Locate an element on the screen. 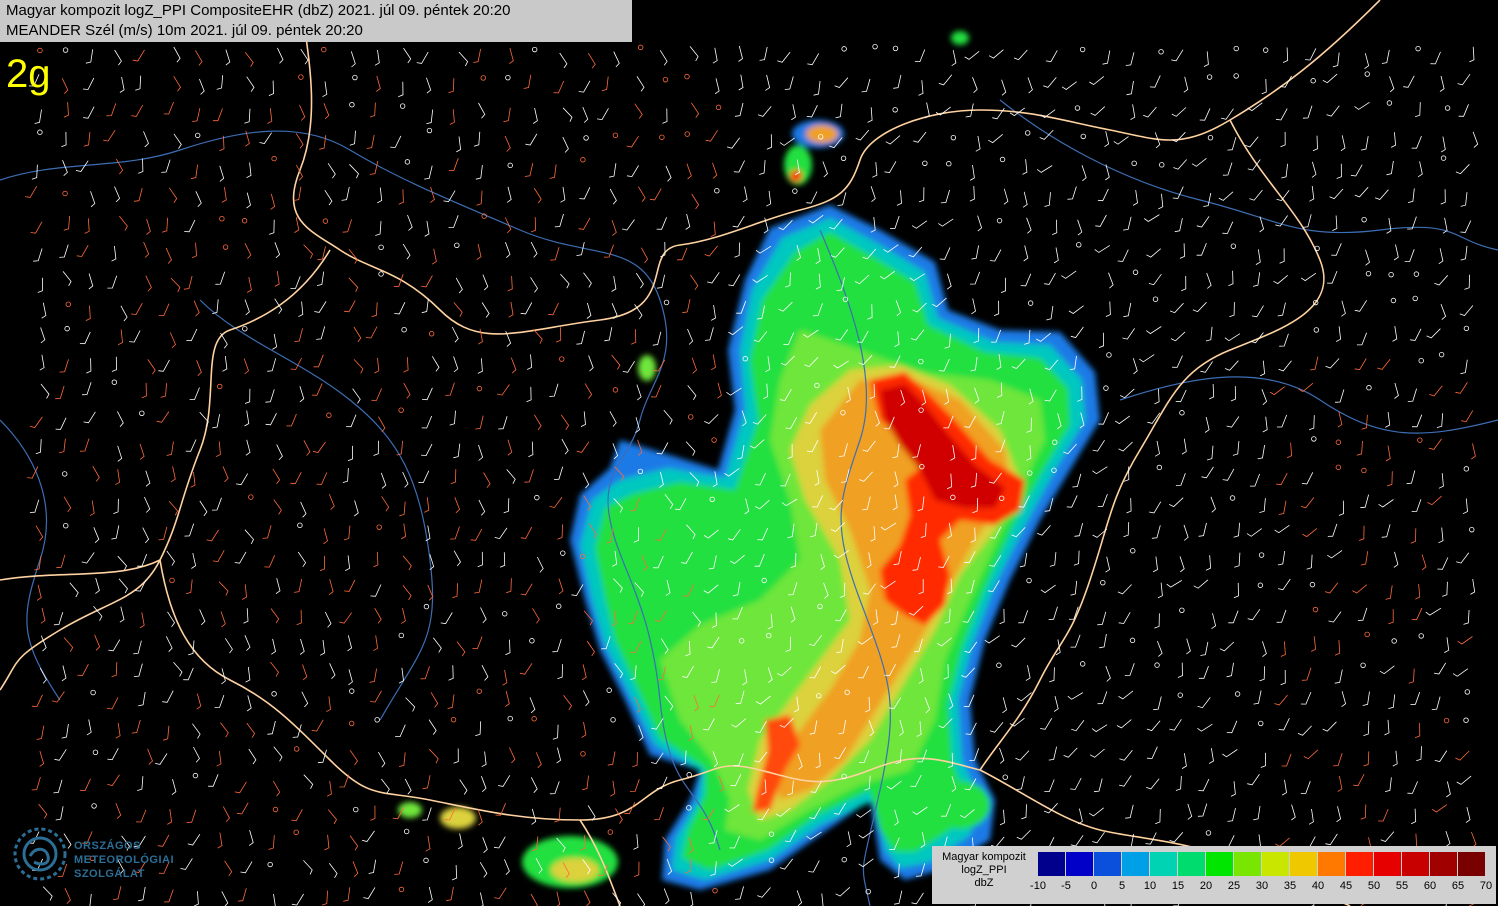 Image resolution: width=1498 pixels, height=906 pixels. panel-label: 2g is located at coordinates (28, 74).